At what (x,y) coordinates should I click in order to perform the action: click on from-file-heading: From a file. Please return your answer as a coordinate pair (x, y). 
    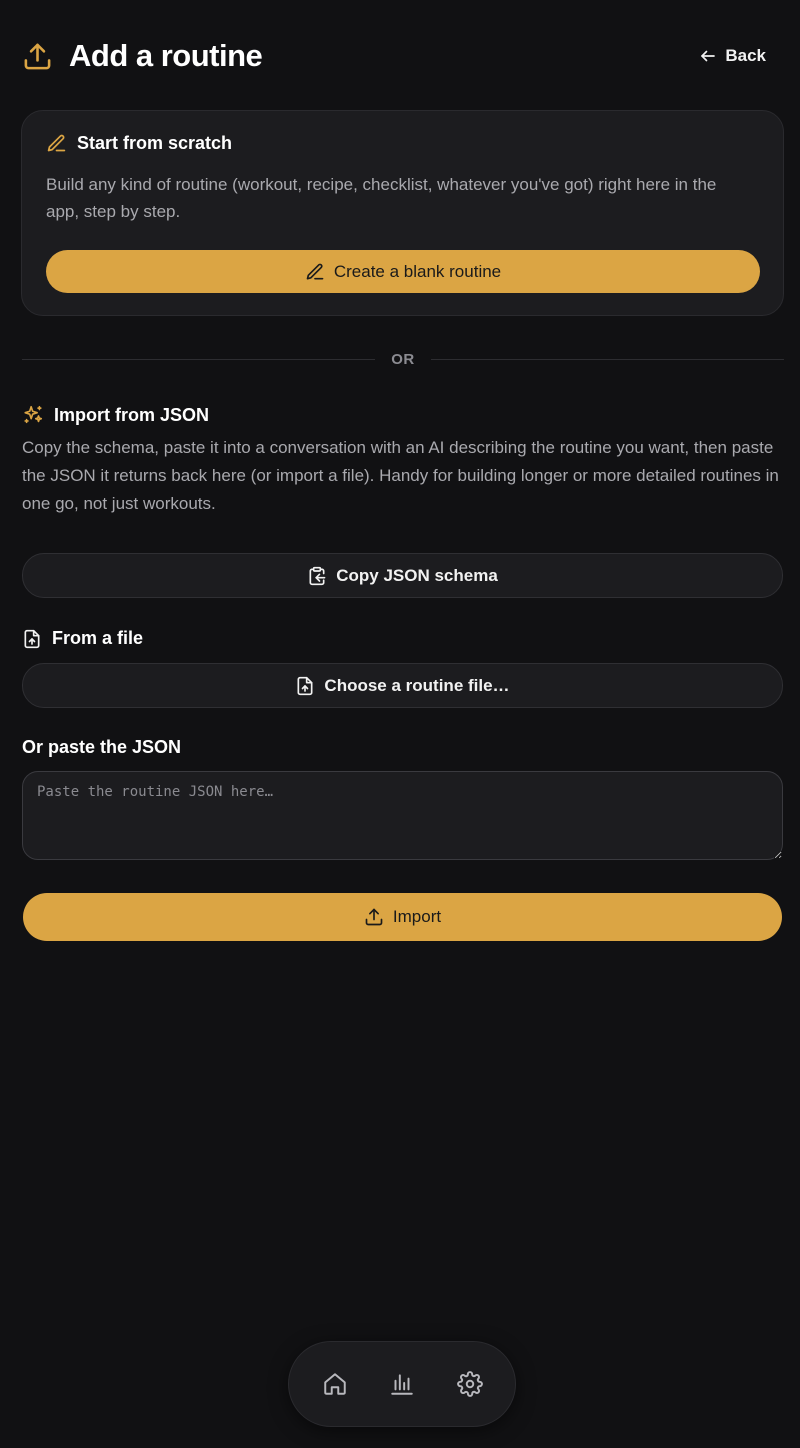
    Looking at the image, I should click on (82, 638).